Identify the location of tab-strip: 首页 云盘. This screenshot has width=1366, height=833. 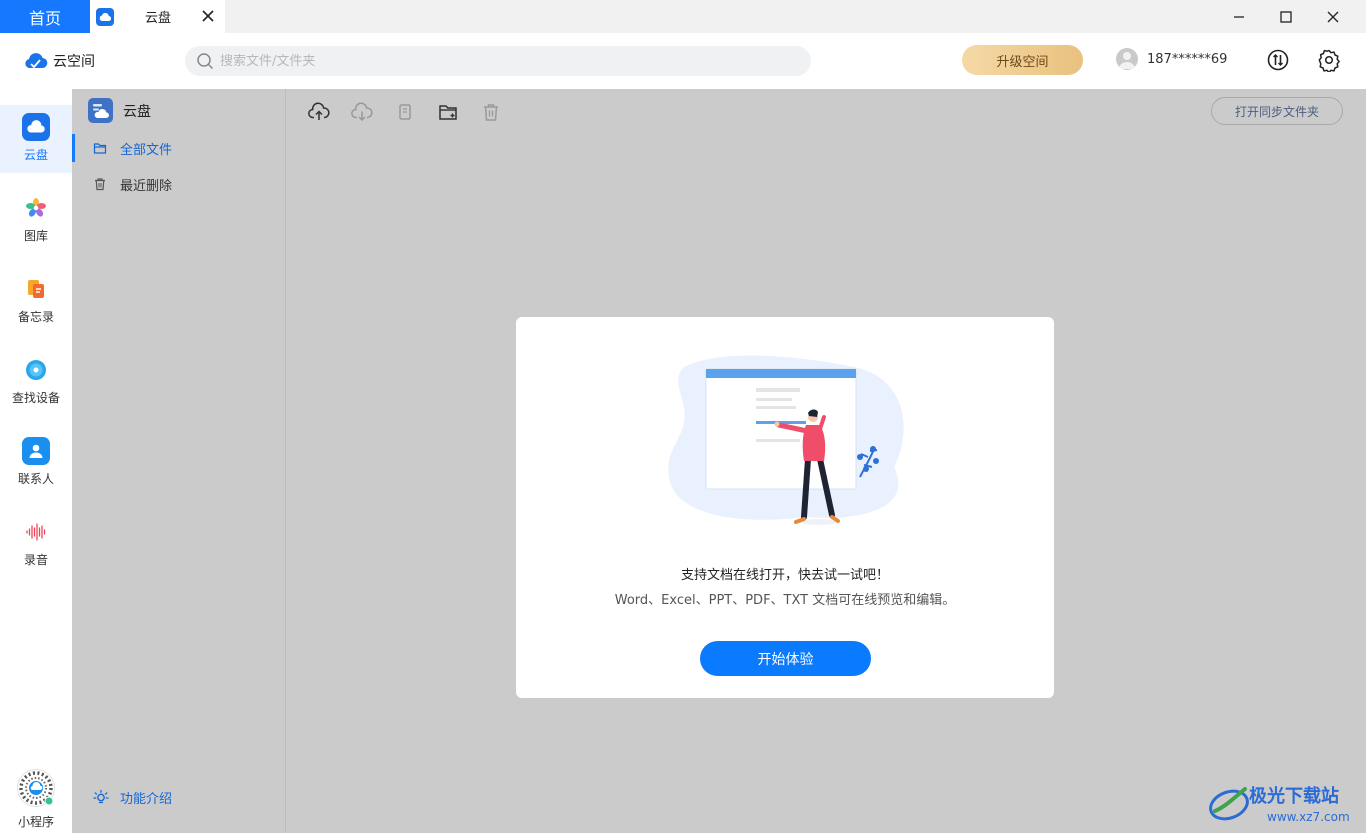
(683, 16).